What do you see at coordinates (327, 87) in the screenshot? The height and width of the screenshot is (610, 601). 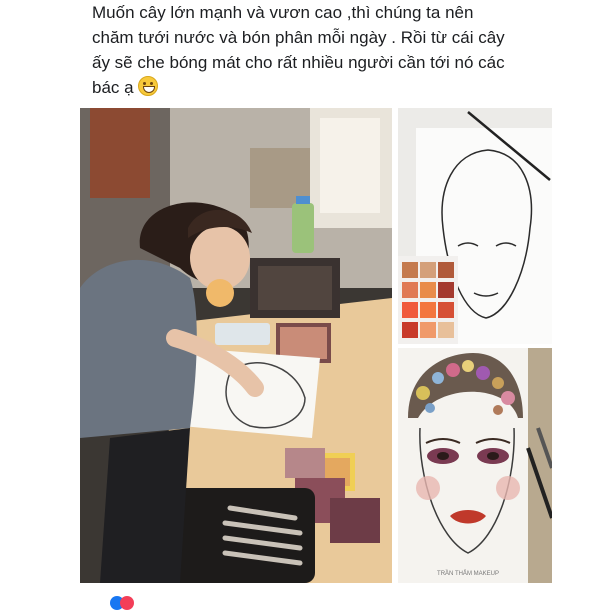 I see `post-text-line: bác ạ` at bounding box center [327, 87].